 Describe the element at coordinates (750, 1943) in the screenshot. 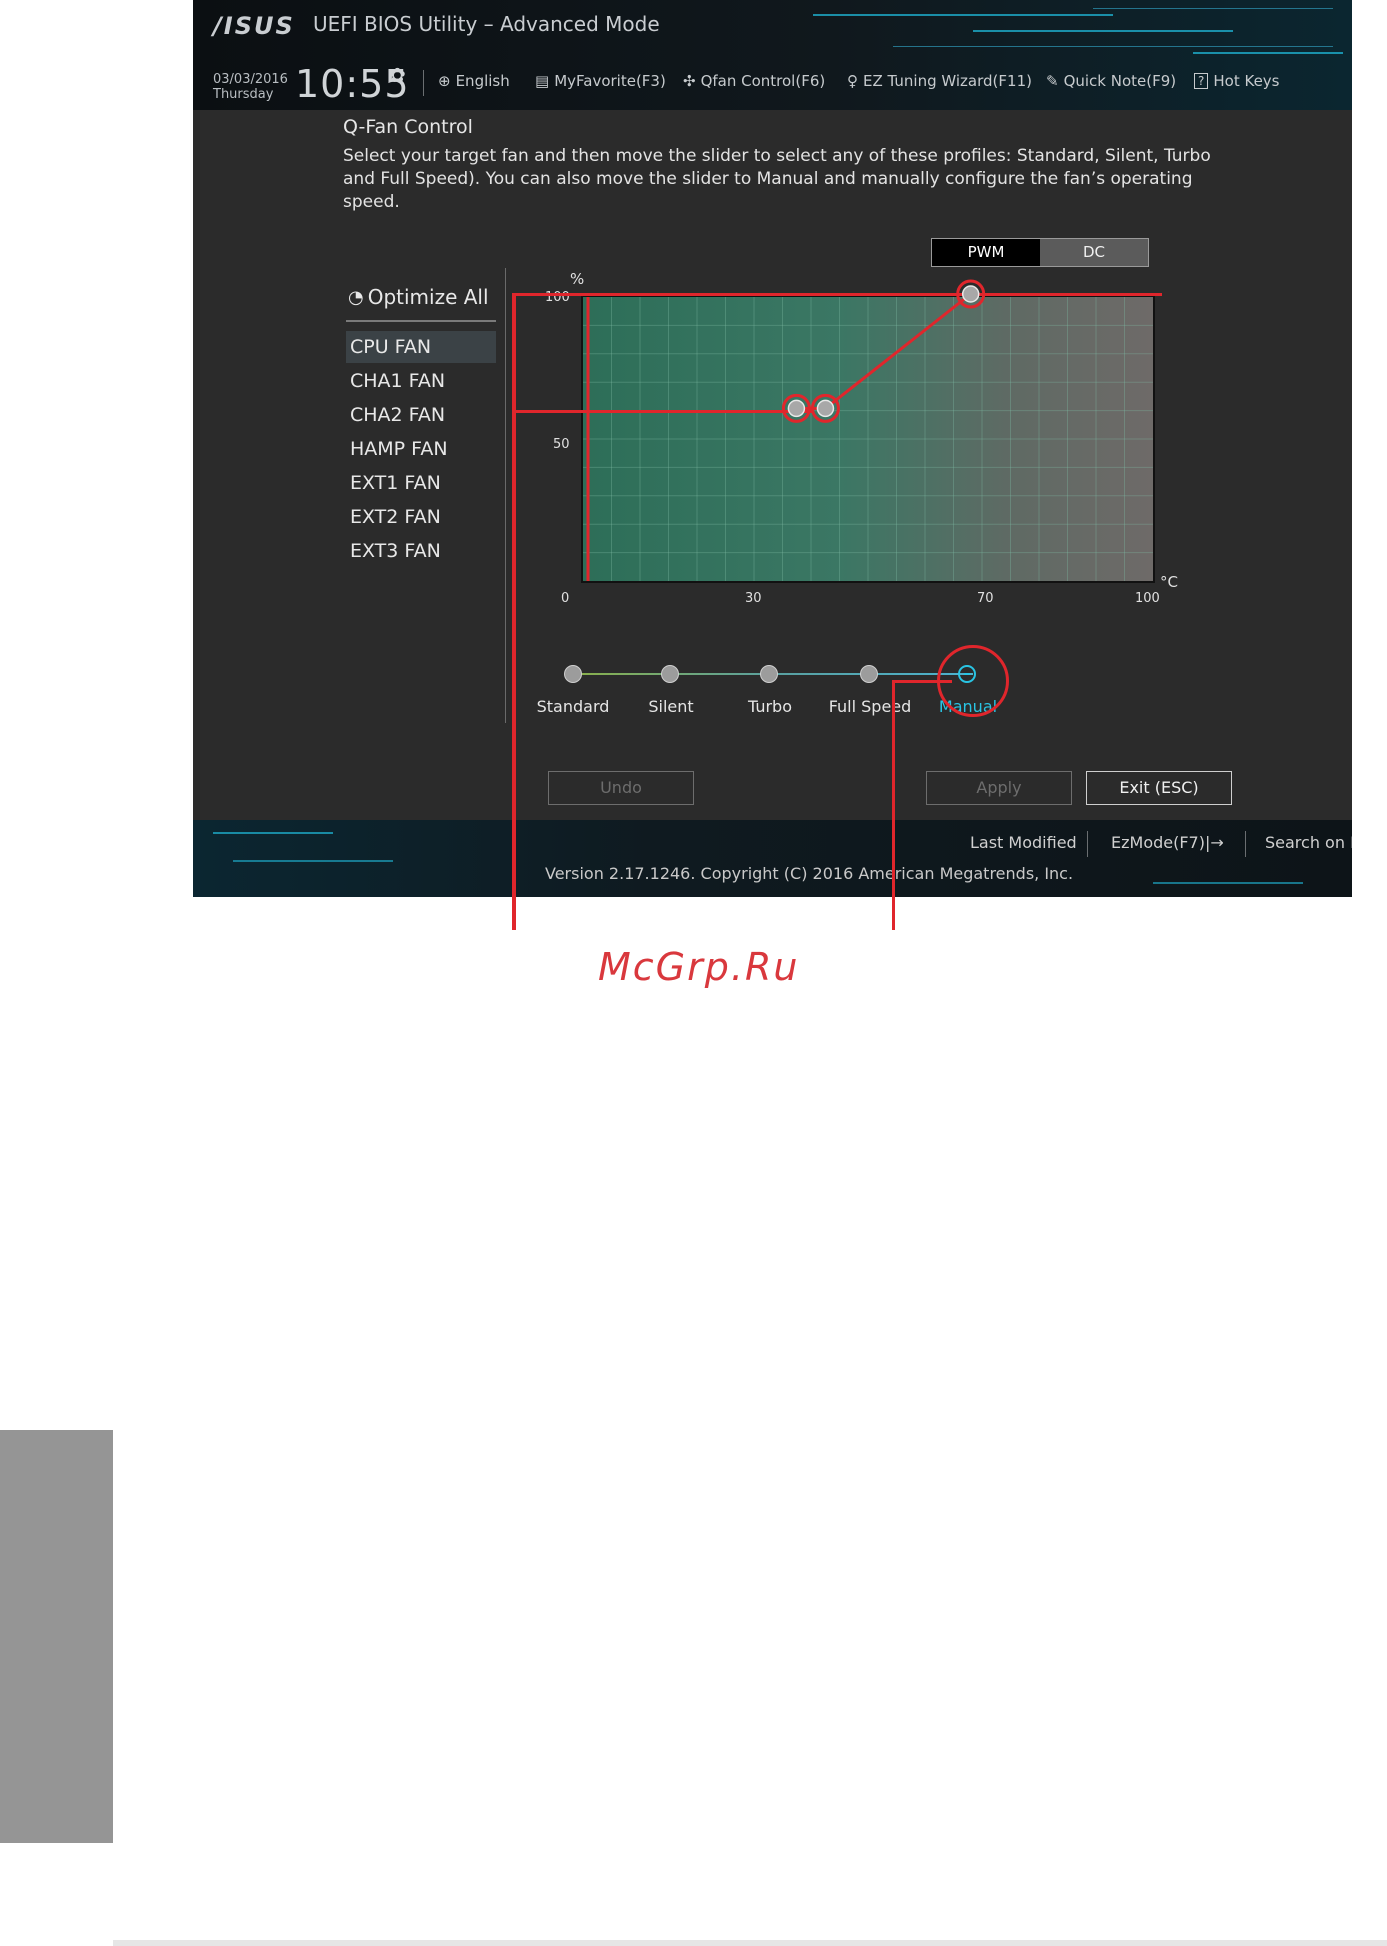

I see `page-footer-line` at that location.